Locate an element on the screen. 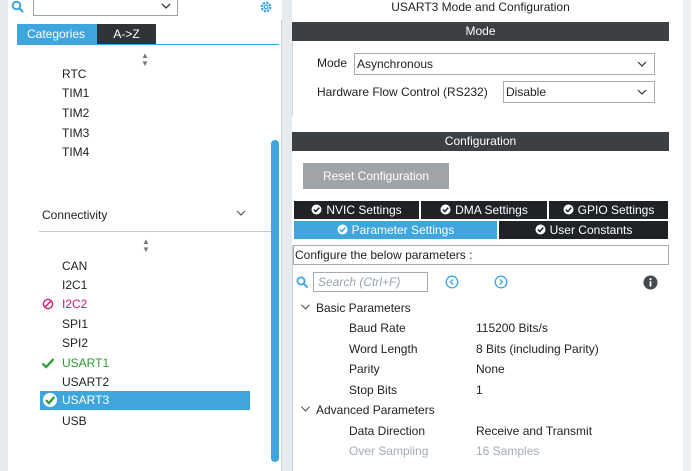  pane-splitter is located at coordinates (287, 235).